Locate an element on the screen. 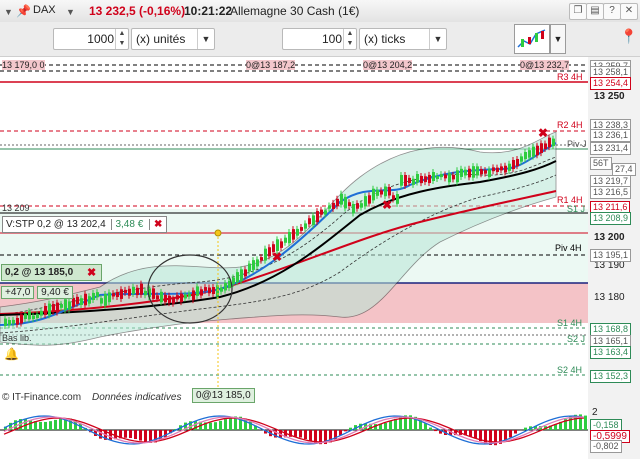  instrument-name: DAX is located at coordinates (44, 10).